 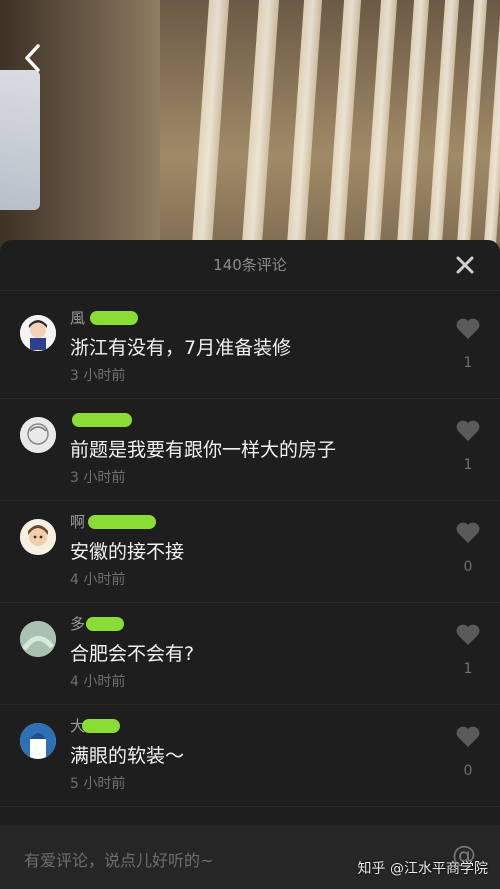 I want to click on comment-input: 有爱评论，说点儿好听的~, so click(x=118, y=859).